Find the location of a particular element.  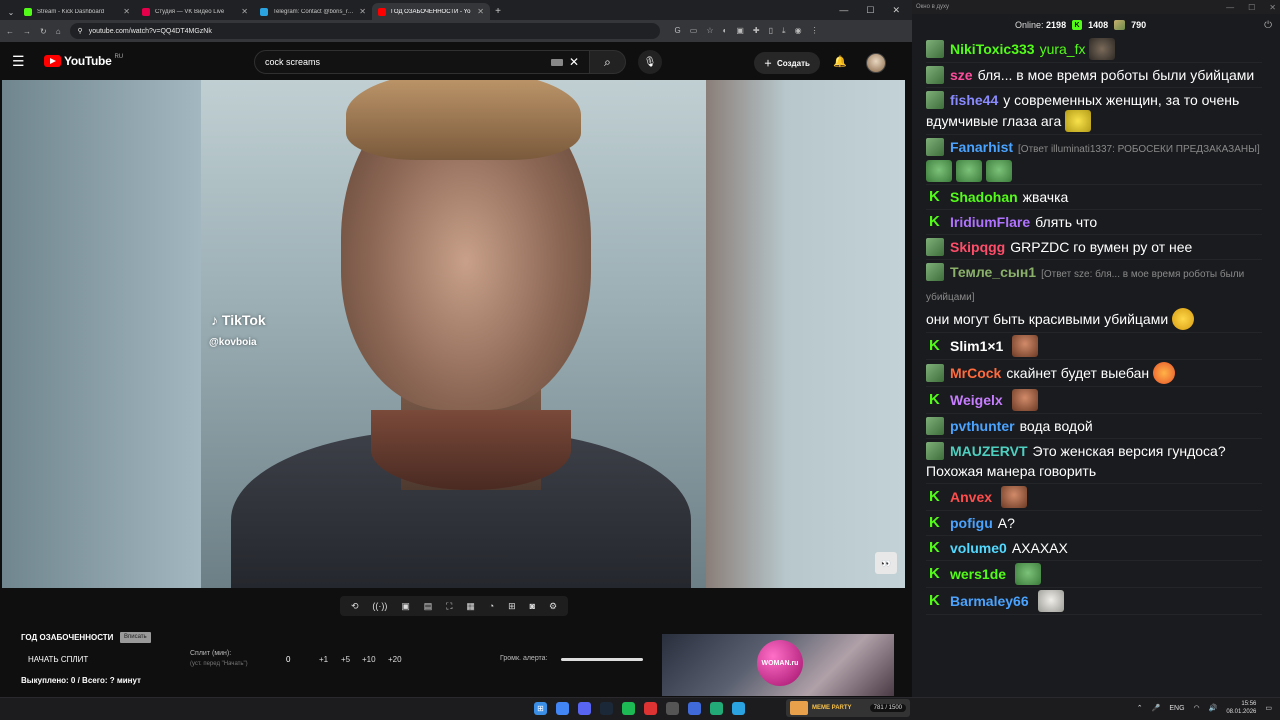

chat-username: Slim1×1 is located at coordinates (976, 346).